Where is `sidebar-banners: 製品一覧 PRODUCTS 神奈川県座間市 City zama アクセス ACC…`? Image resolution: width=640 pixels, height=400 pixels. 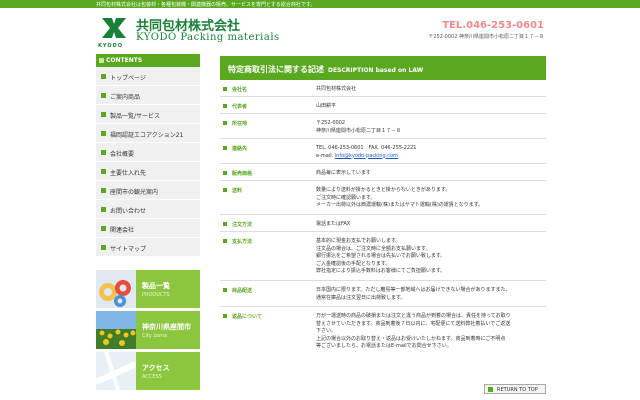 sidebar-banners: 製品一覧 PRODUCTS 神奈川県座間市 City zama アクセス ACC… is located at coordinates (148, 331).